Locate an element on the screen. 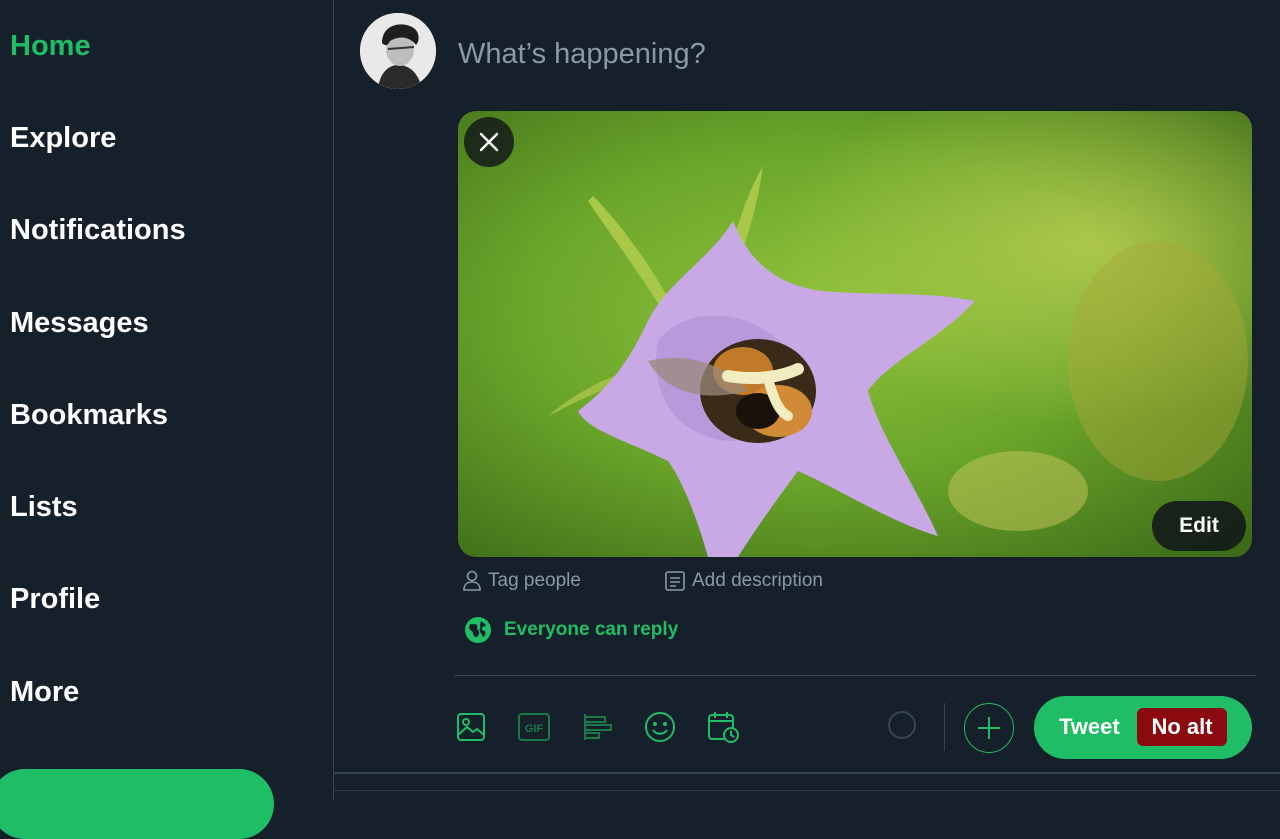 The image size is (1280, 839). no-alt-badge: No alt is located at coordinates (1182, 727).